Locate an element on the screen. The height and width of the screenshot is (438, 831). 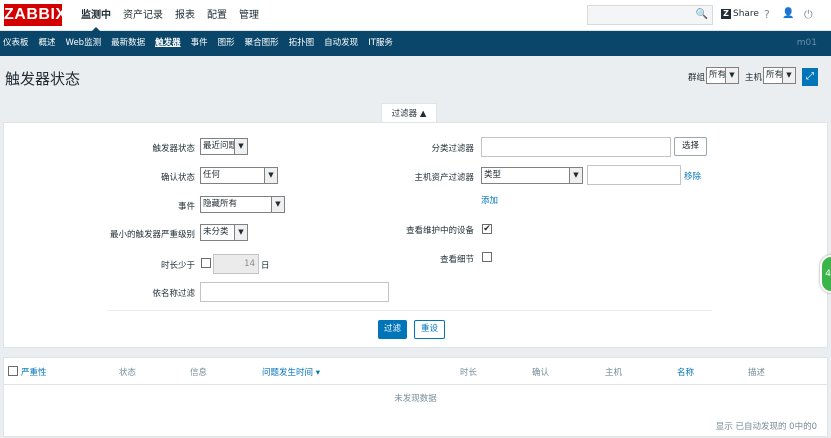
subnav-it-services: IT服务 is located at coordinates (380, 43).